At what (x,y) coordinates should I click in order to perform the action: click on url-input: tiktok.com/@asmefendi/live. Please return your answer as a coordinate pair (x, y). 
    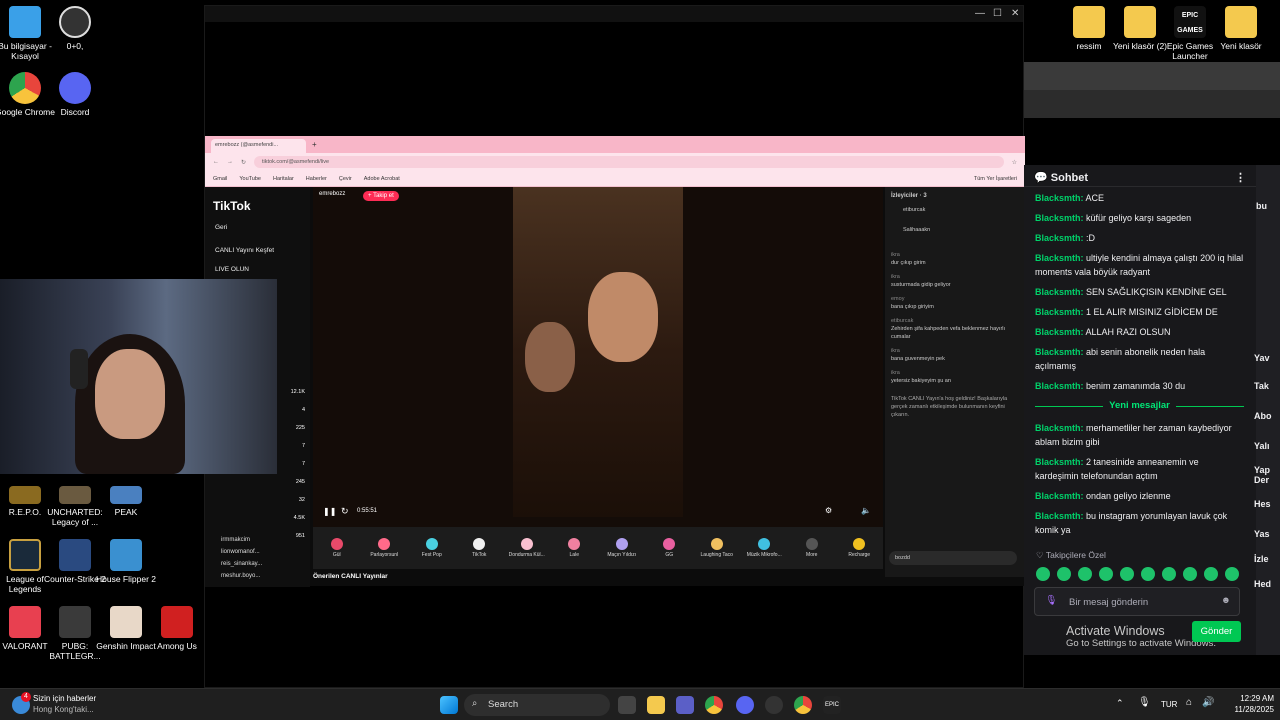
    Looking at the image, I should click on (629, 162).